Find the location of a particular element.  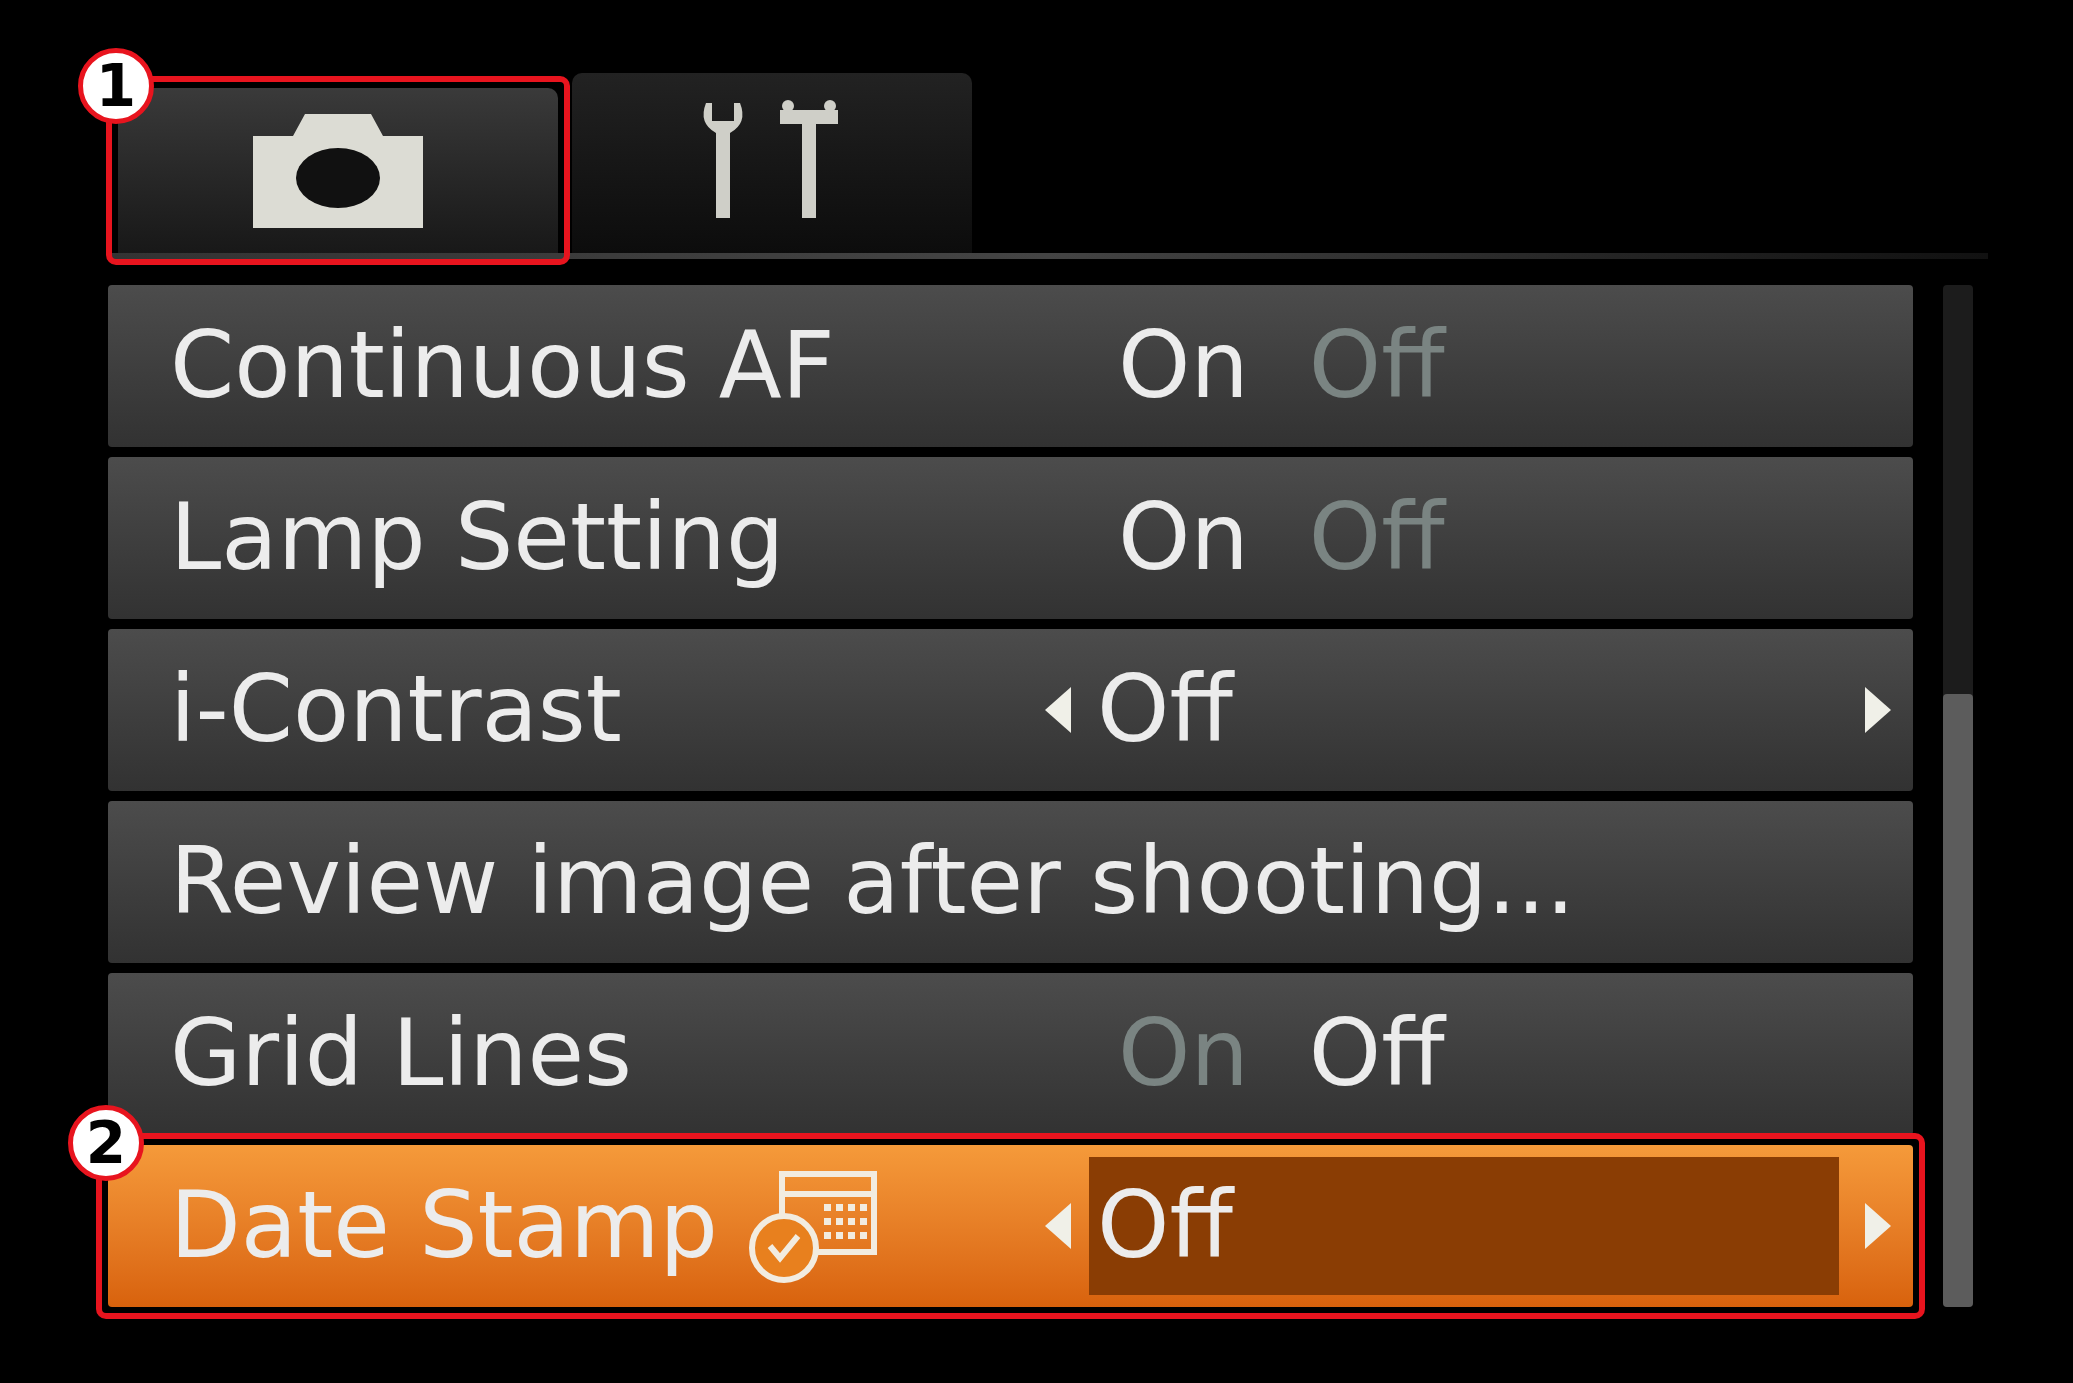

menu-row: i-Contrast Off is located at coordinates (1010, 710).